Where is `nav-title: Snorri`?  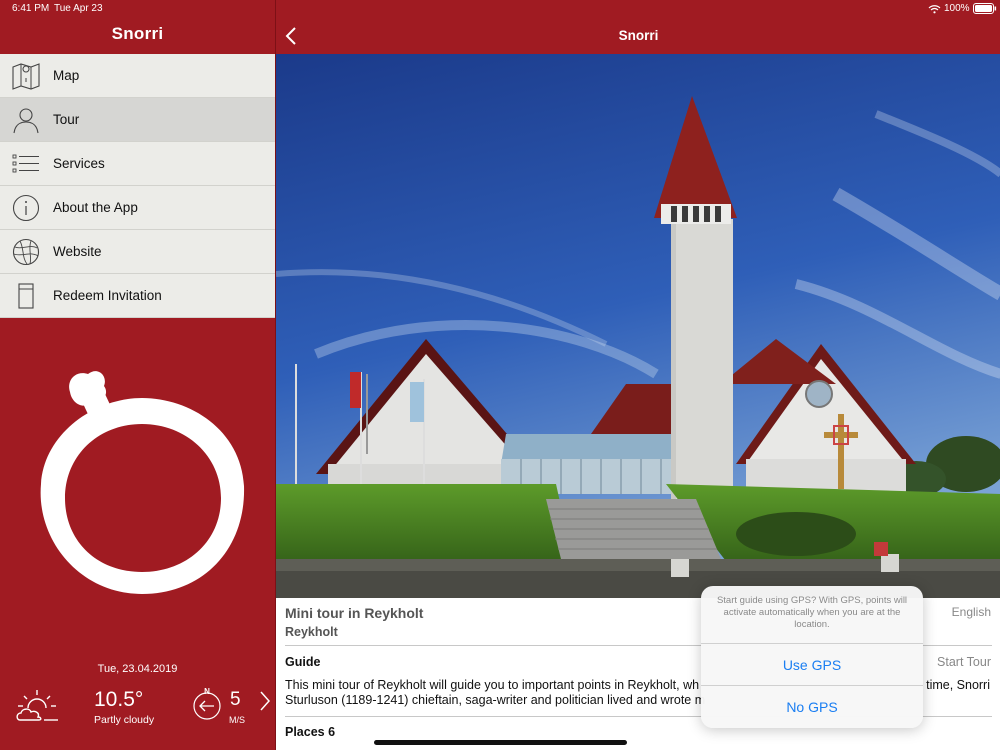
nav-title: Snorri is located at coordinates (638, 35).